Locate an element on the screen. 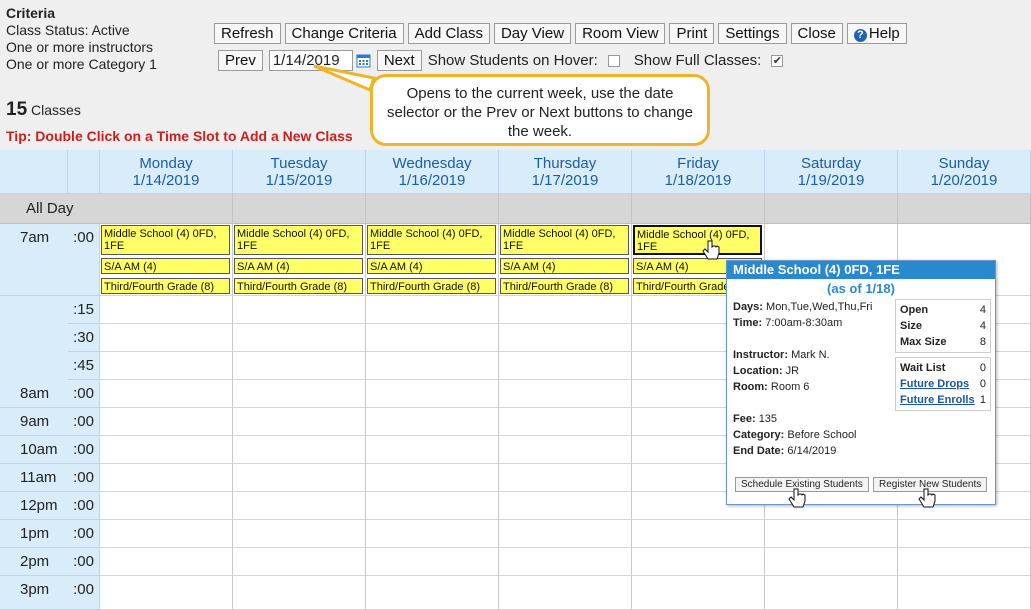 The image size is (1031, 610). popup-time: Time: 7:00am-8:30am is located at coordinates (788, 323).